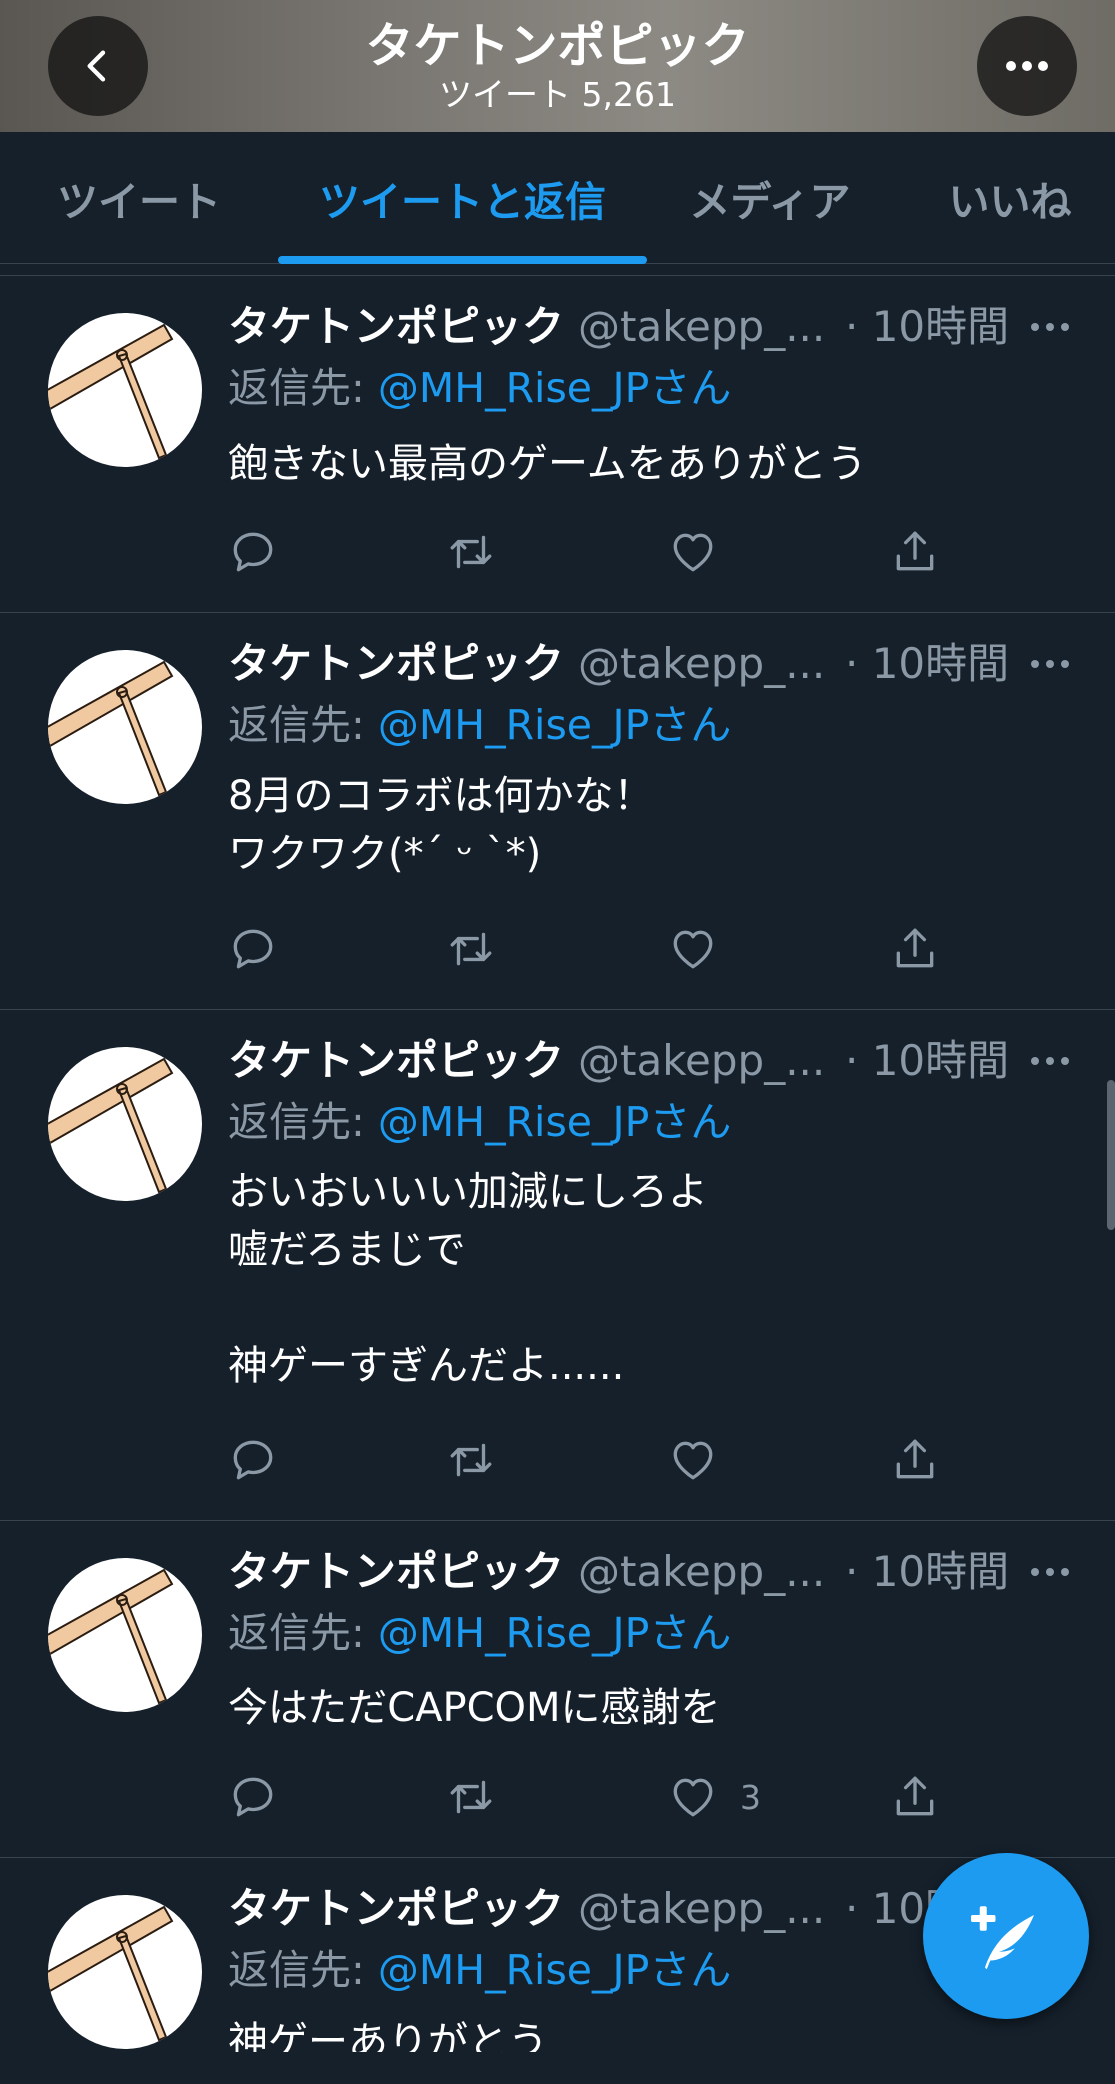  Describe the element at coordinates (750, 1797) in the screenshot. I see `like-count: 3` at that location.